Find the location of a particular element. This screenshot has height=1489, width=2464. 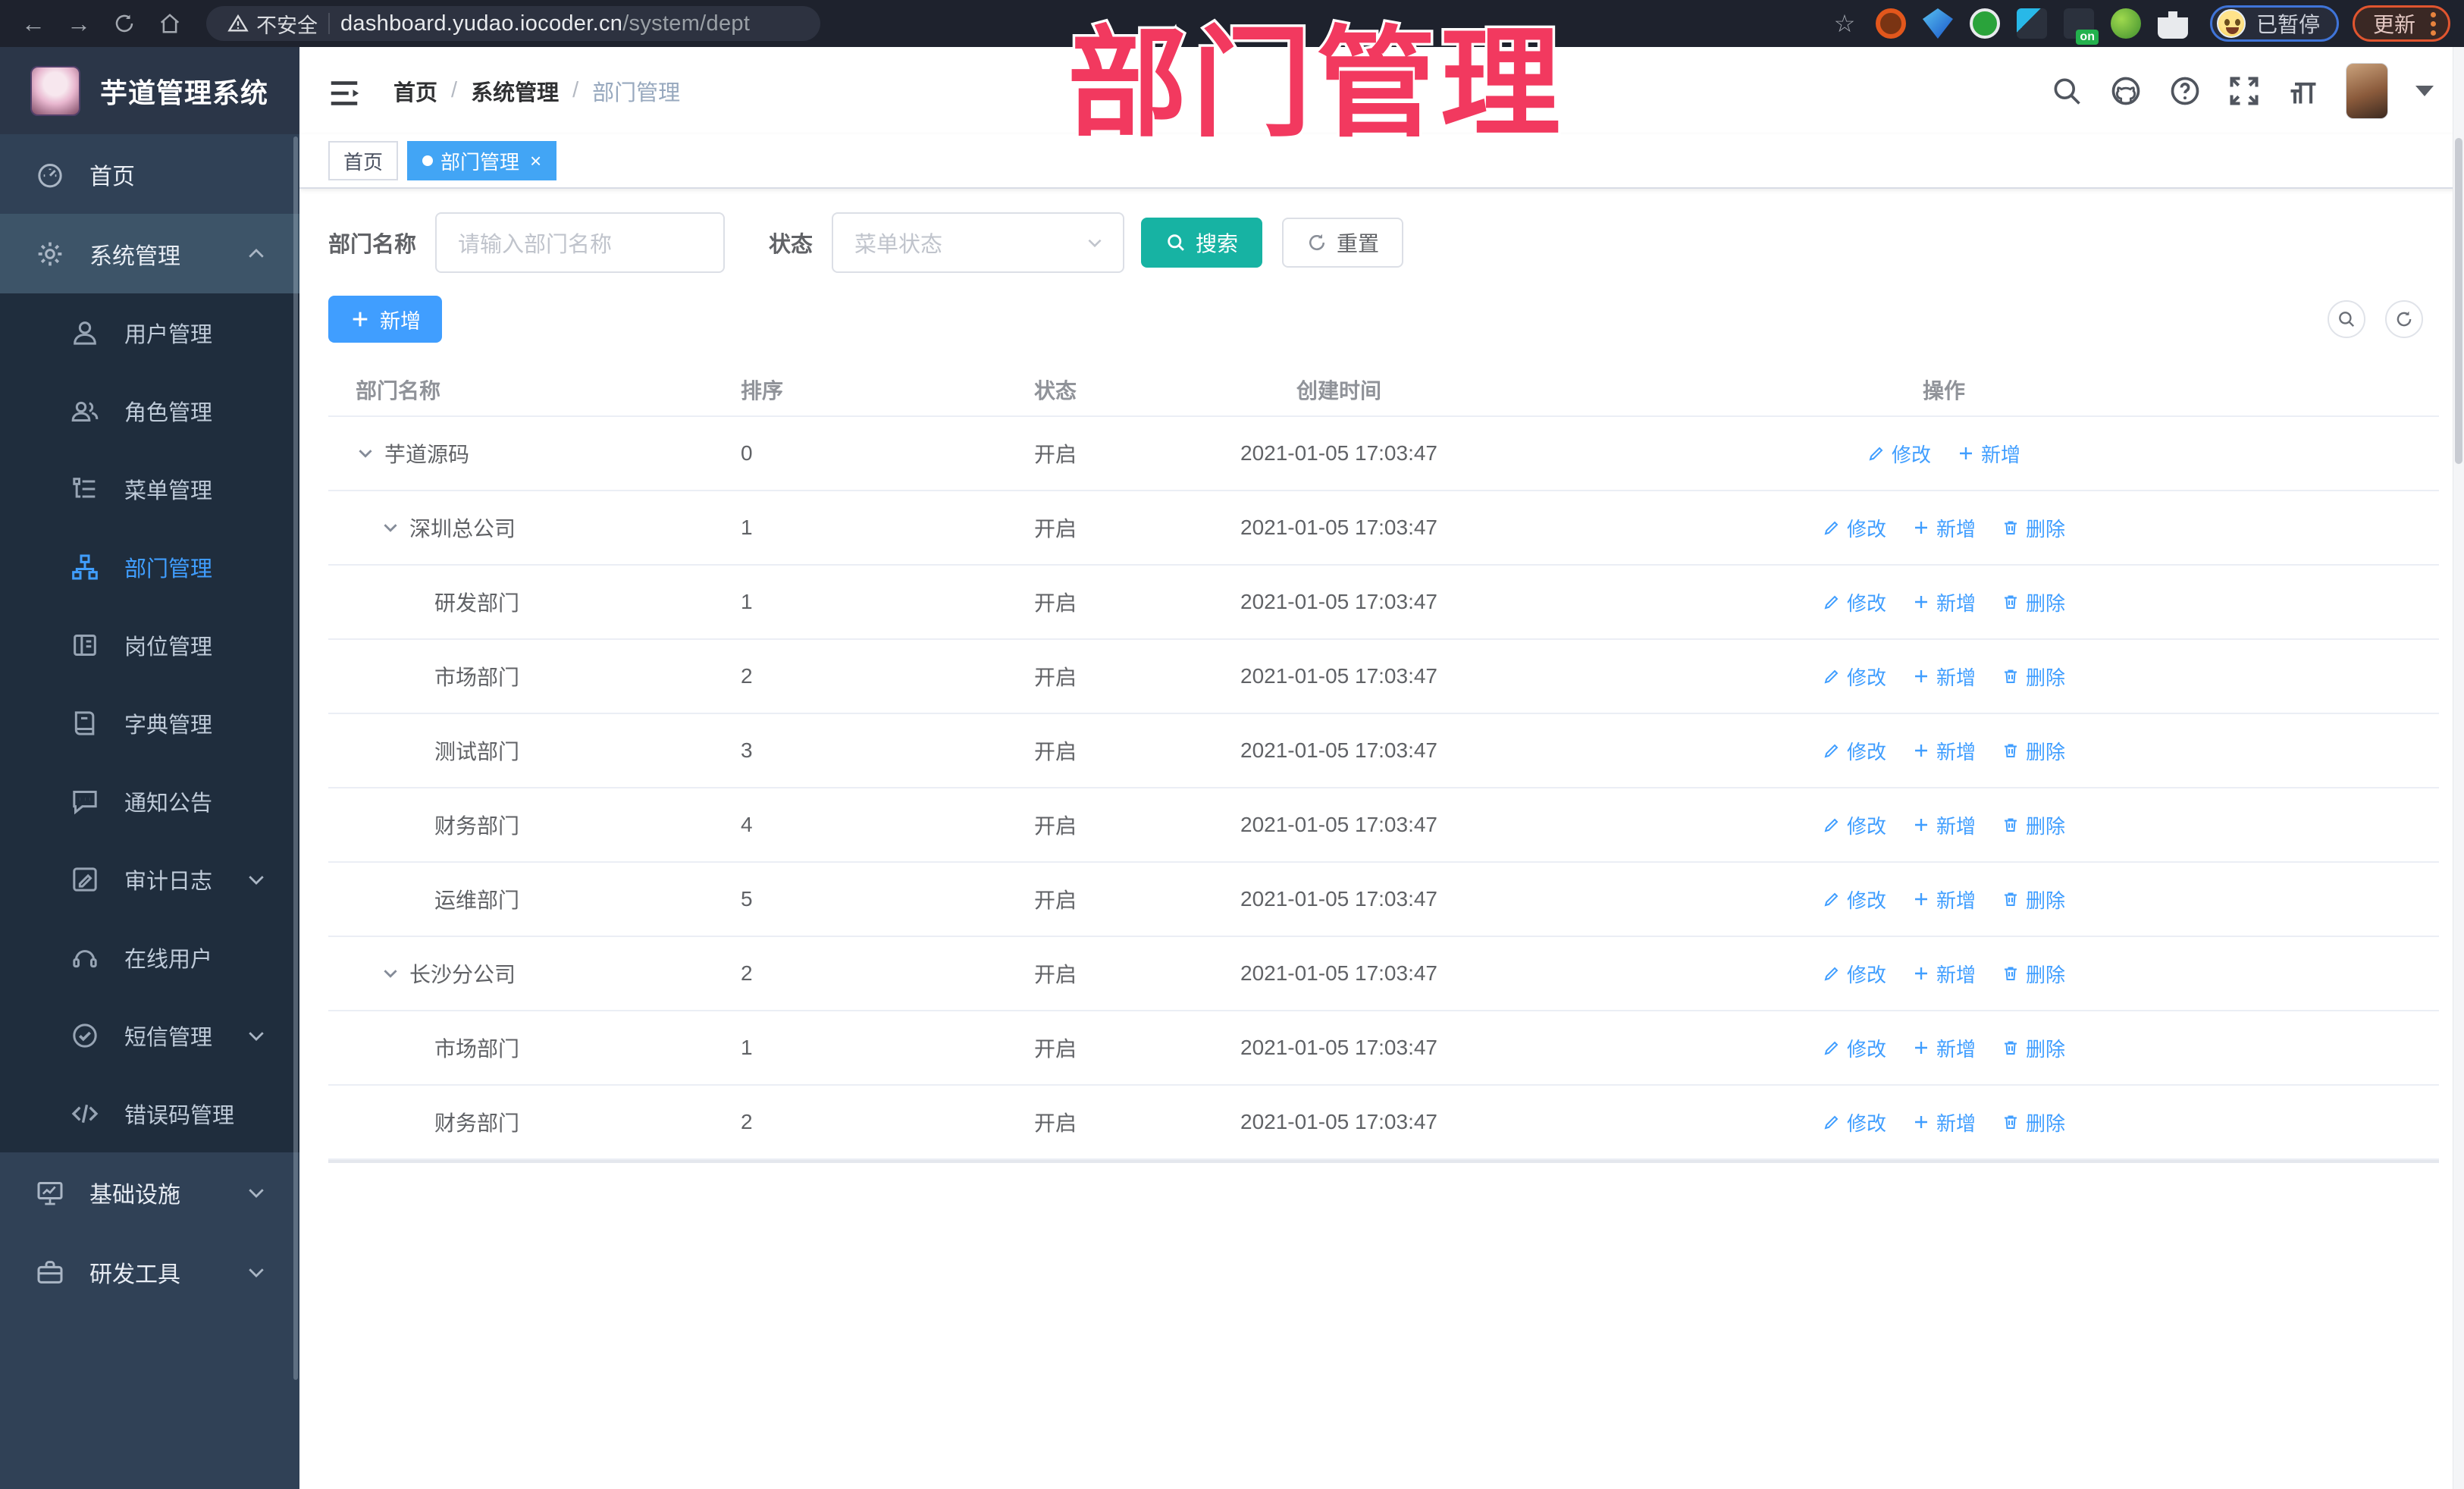

sidebar-item-label: 部门管理 is located at coordinates (169, 568).